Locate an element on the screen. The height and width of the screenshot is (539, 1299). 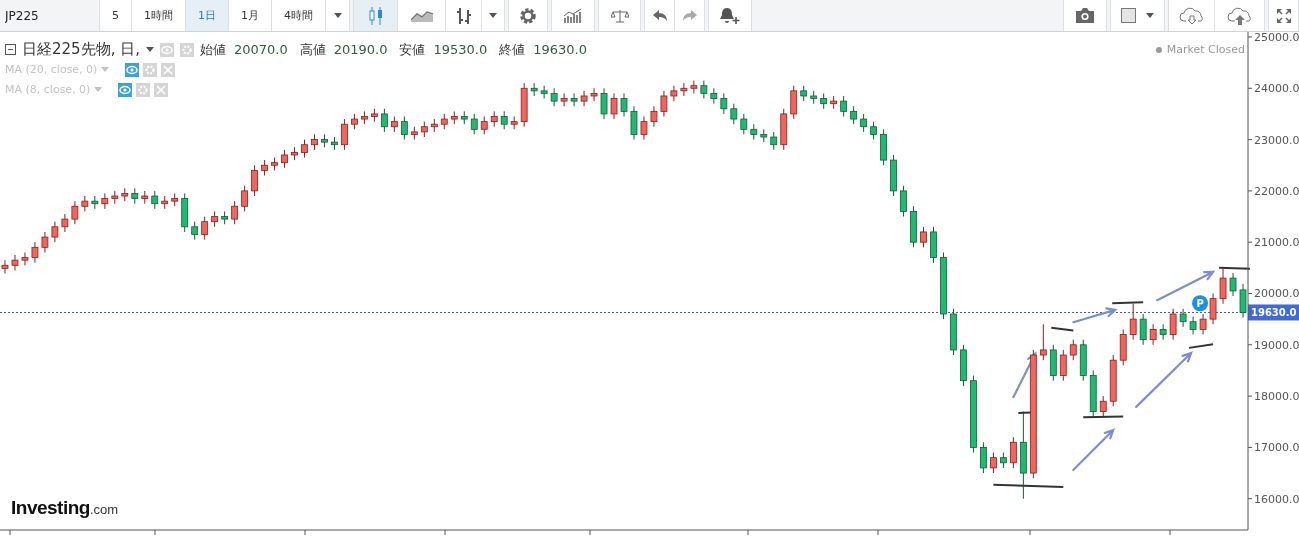
indicator-label: MA (8, close, 0) is located at coordinates (48, 89).